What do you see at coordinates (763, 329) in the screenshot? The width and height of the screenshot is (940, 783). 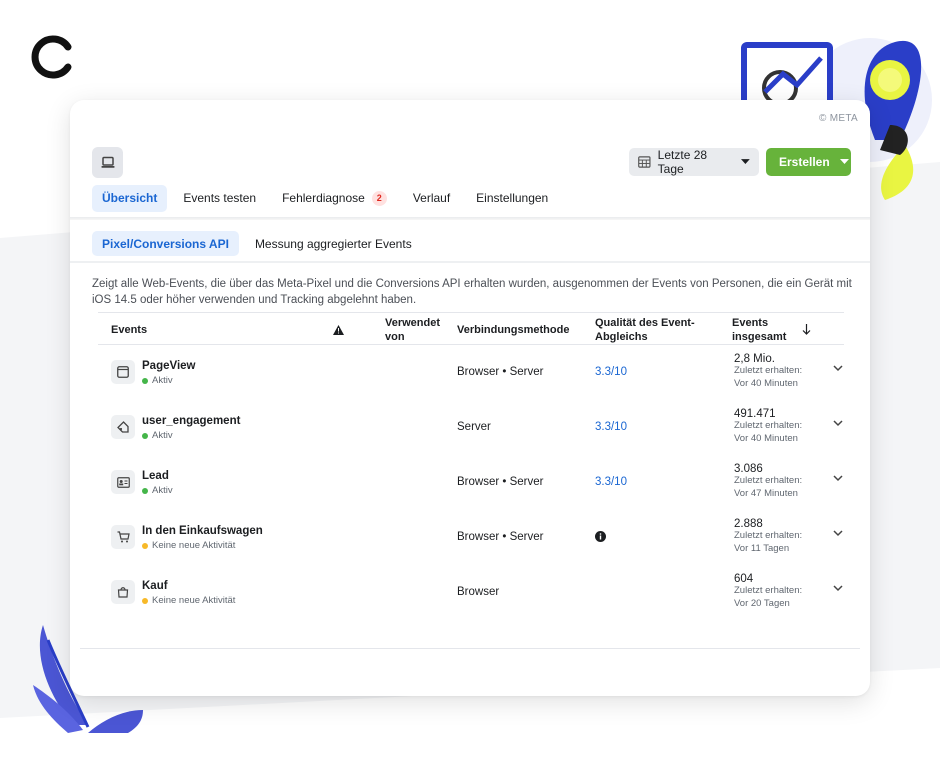 I see `header-total-events: Events insgesamt` at bounding box center [763, 329].